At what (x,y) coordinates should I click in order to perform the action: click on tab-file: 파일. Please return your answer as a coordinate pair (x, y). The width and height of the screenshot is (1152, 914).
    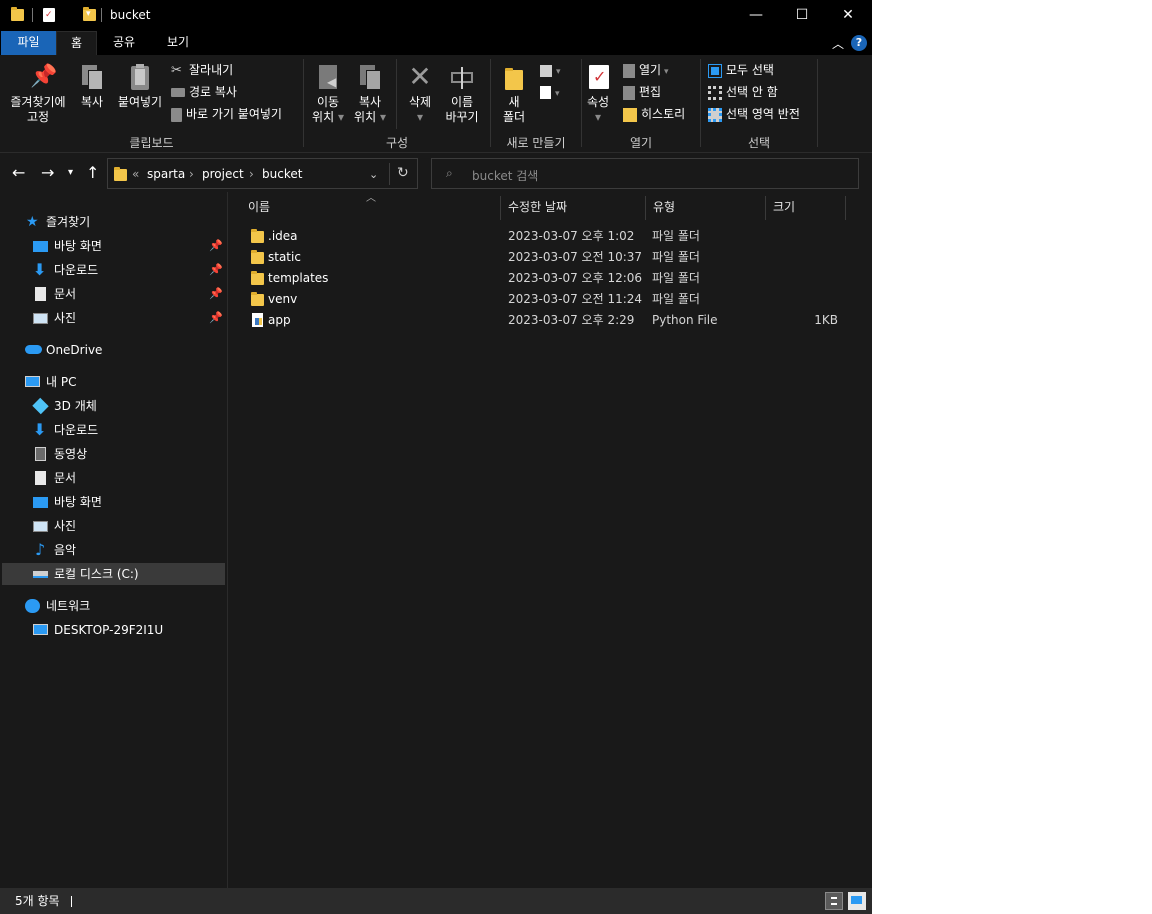
    Looking at the image, I should click on (28, 43).